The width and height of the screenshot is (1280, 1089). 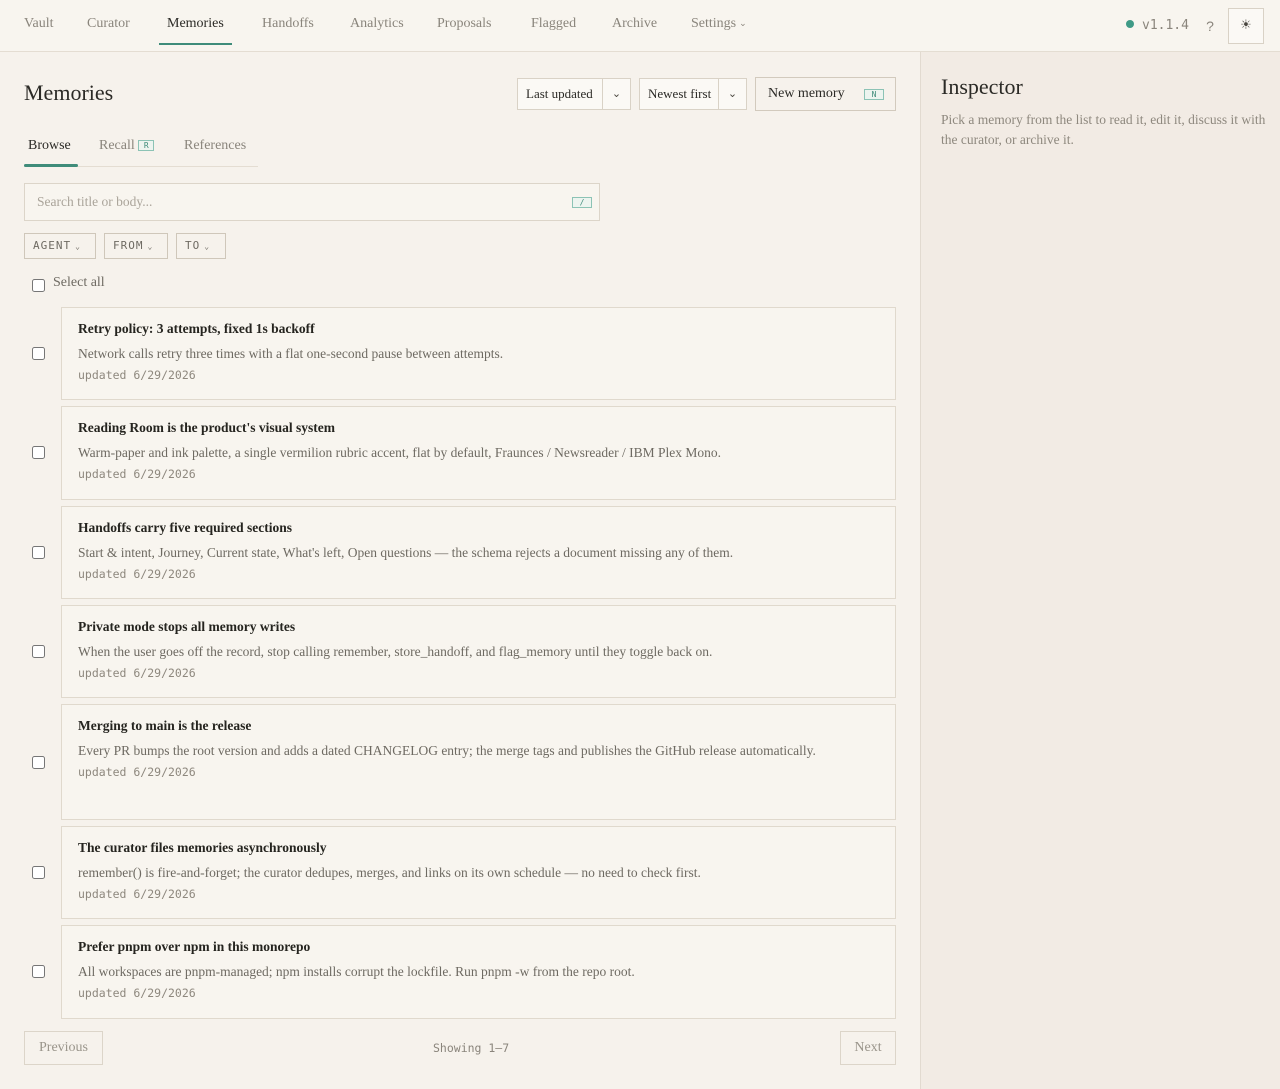 What do you see at coordinates (187, 626) in the screenshot?
I see `memory-title: Private mode stops all memory writes` at bounding box center [187, 626].